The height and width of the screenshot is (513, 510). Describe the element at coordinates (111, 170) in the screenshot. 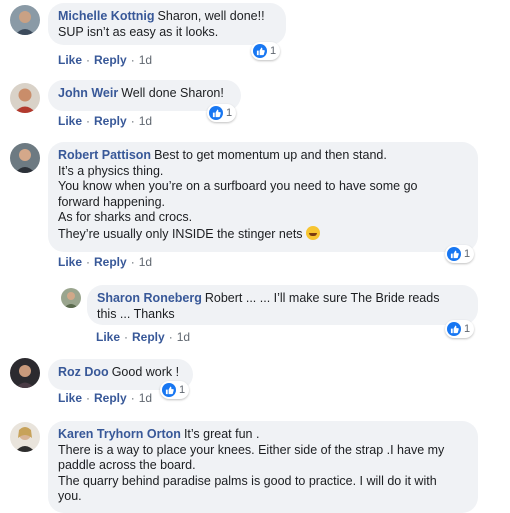

I see `comment-text: It’s a physics thing.` at that location.